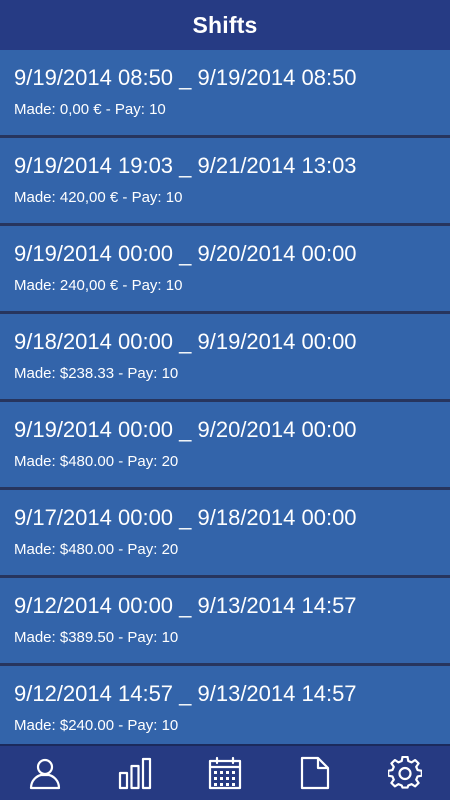  I want to click on shift-summary: Made: $389.50 - Pay: 10, so click(96, 637).